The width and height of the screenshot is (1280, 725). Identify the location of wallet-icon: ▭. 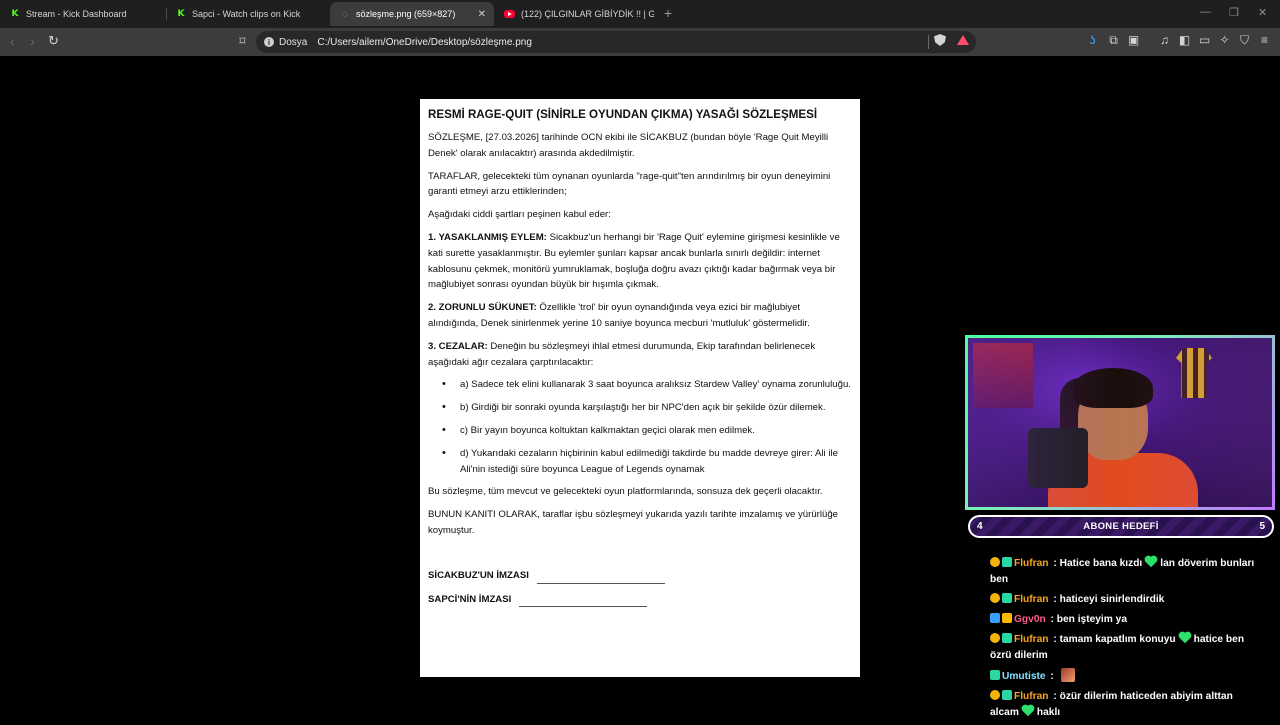
(1204, 40).